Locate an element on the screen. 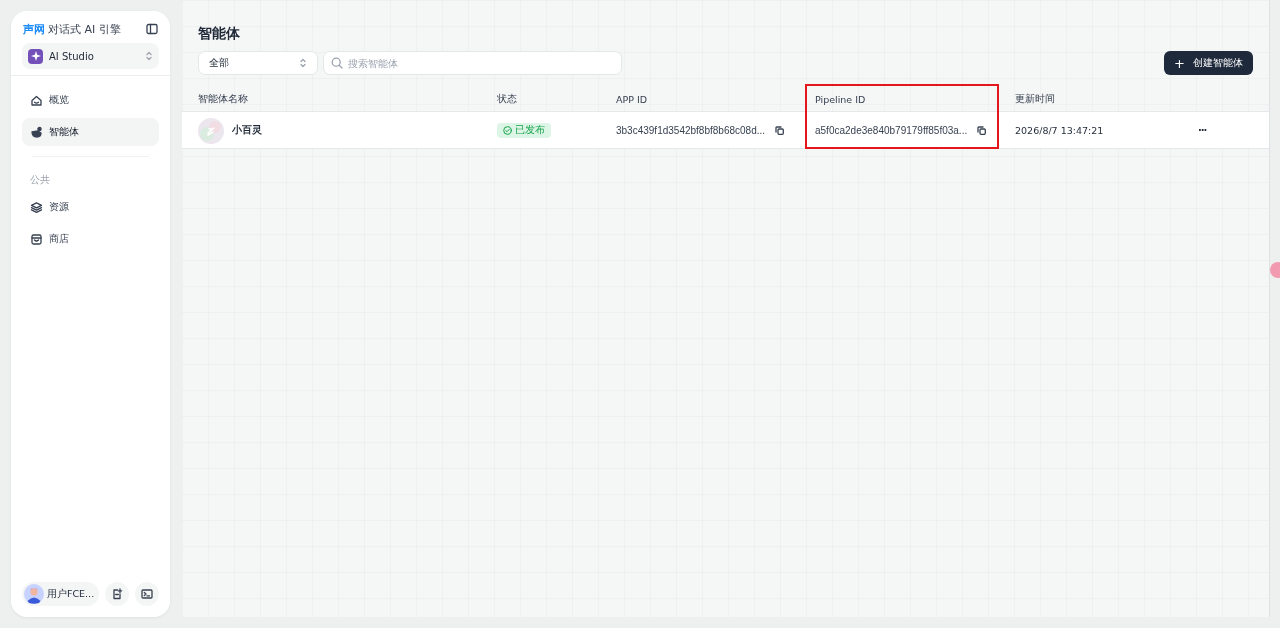  panel-icon is located at coordinates (152, 29).